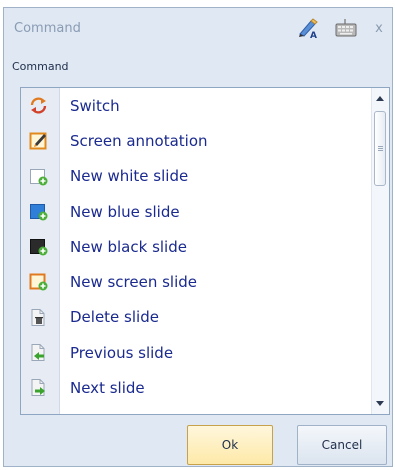 This screenshot has width=395, height=470. I want to click on title-bar: Command A x, so click(198, 28).